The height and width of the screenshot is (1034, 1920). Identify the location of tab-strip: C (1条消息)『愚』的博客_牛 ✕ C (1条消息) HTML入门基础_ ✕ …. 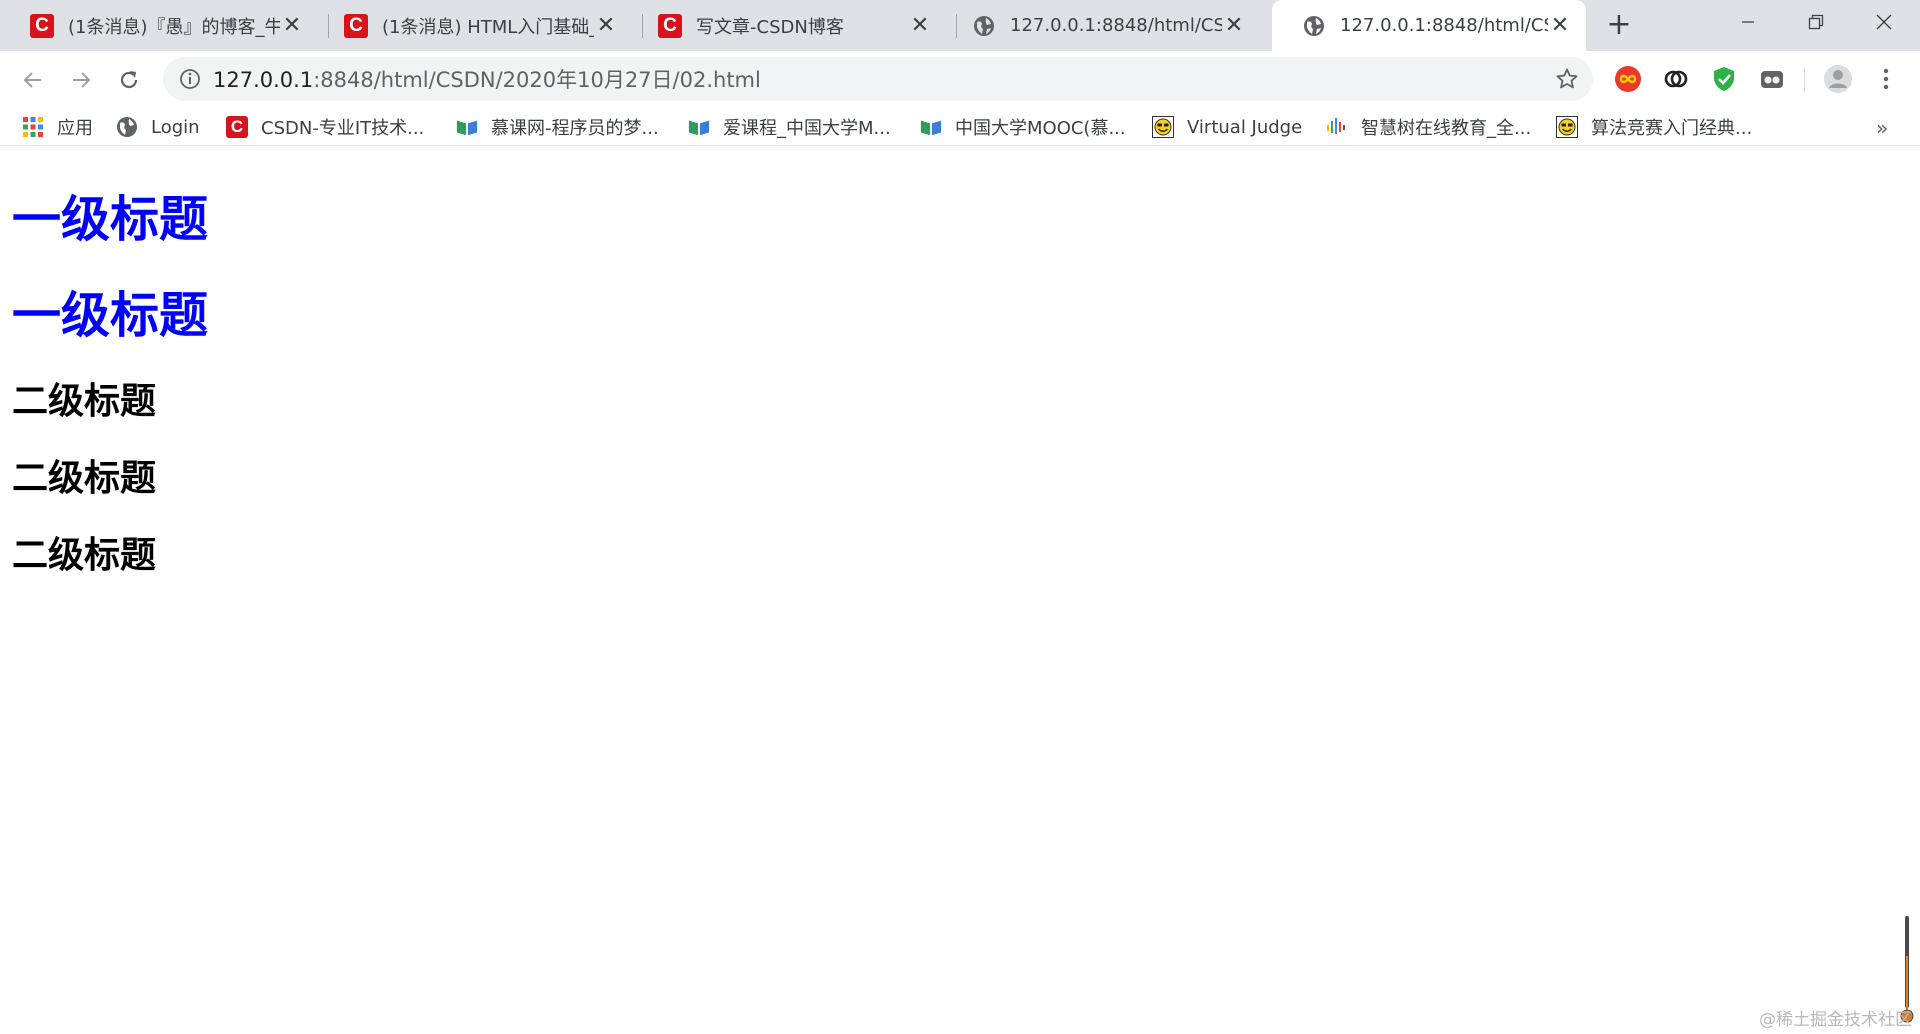
(960, 25).